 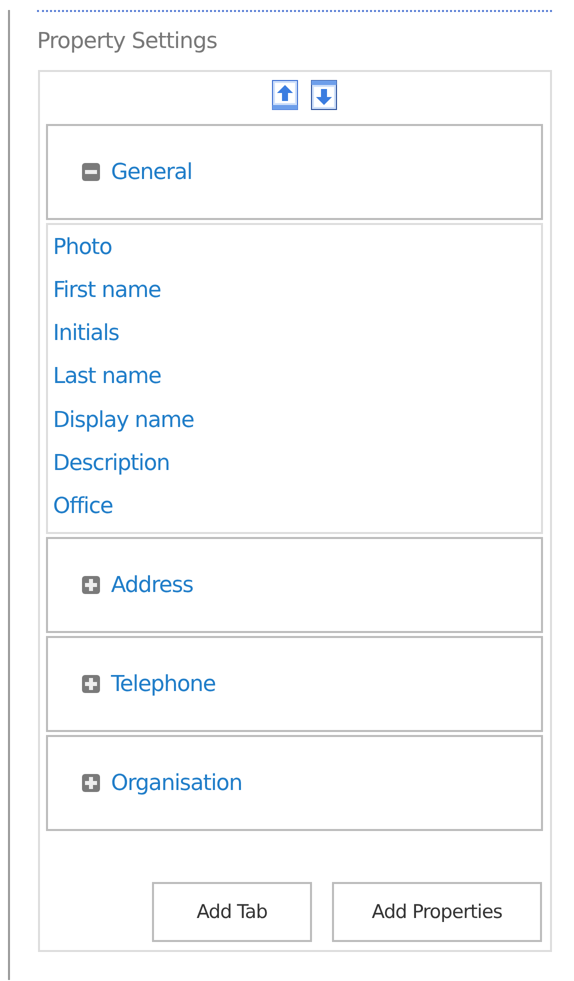 What do you see at coordinates (83, 510) in the screenshot?
I see `field-link: Office` at bounding box center [83, 510].